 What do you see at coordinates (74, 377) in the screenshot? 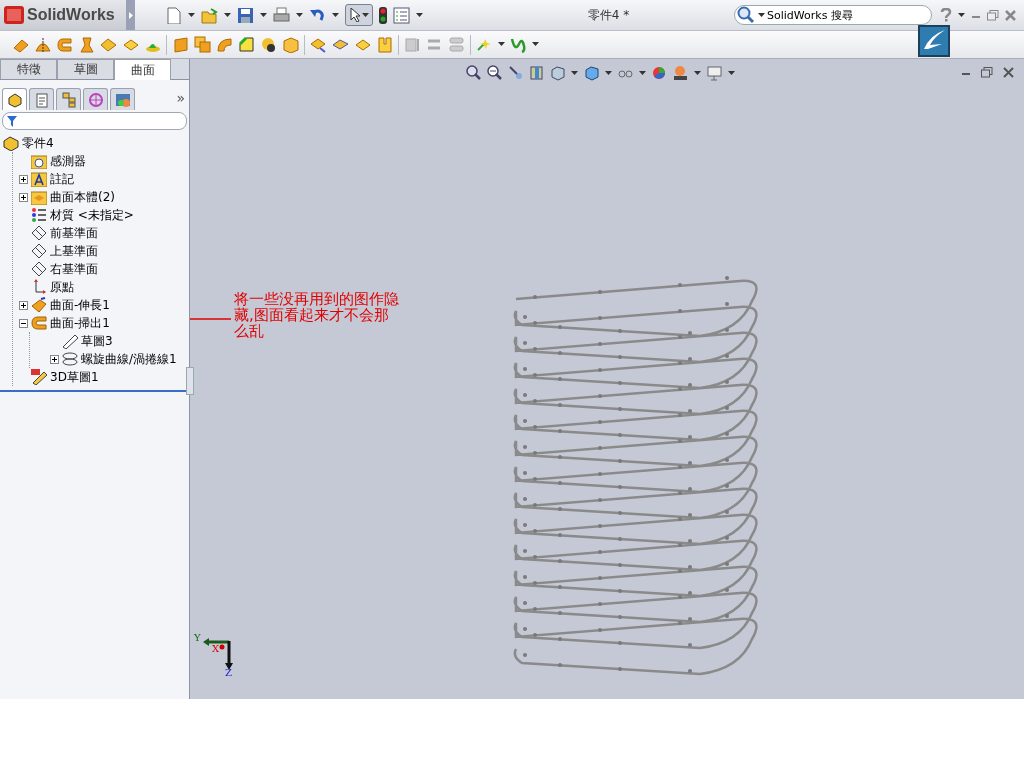
I see `tree-item: 3D草圖1` at bounding box center [74, 377].